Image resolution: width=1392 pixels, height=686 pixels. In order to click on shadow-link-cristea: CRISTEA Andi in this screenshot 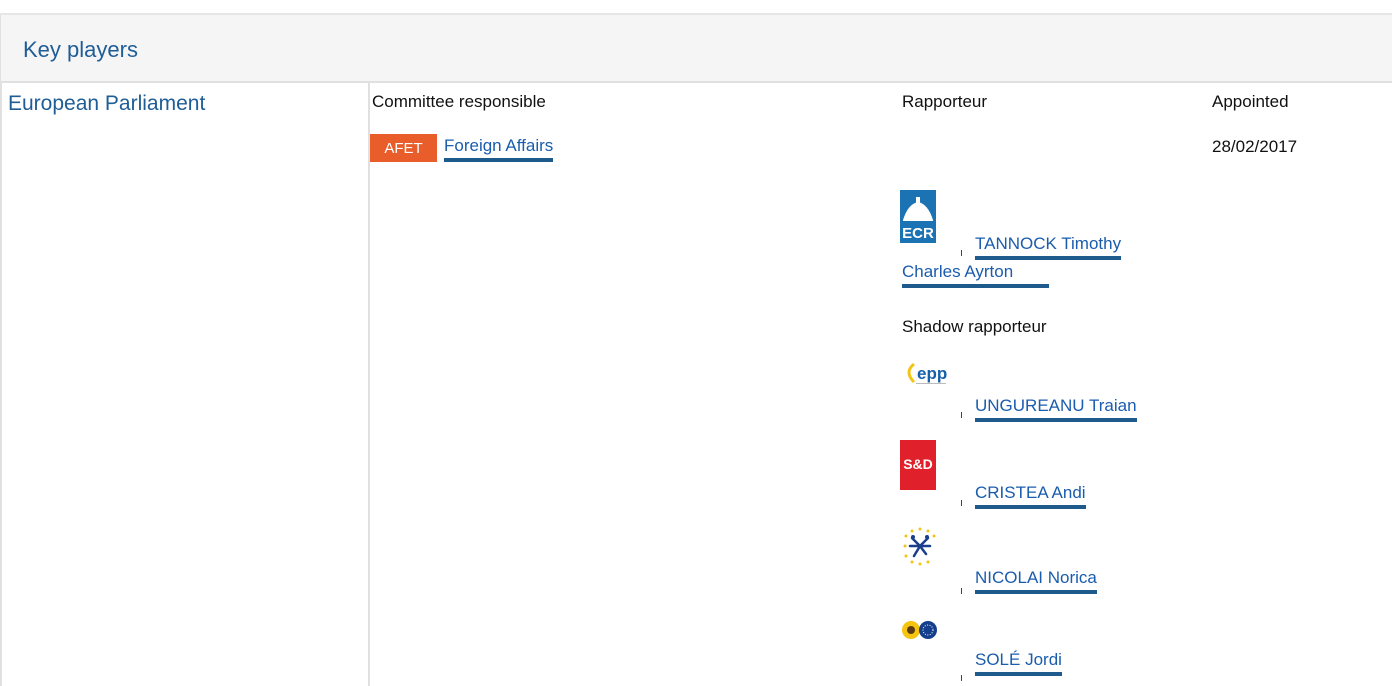, I will do `click(1030, 496)`.